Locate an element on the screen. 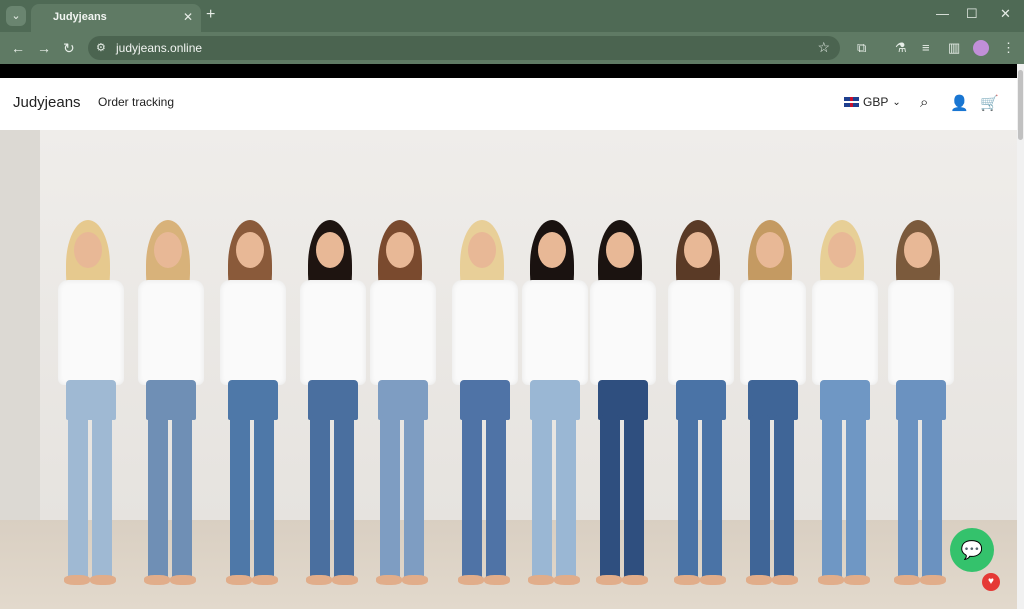 Image resolution: width=1024 pixels, height=609 pixels. chevron-down-icon: ⌄ is located at coordinates (896, 102).